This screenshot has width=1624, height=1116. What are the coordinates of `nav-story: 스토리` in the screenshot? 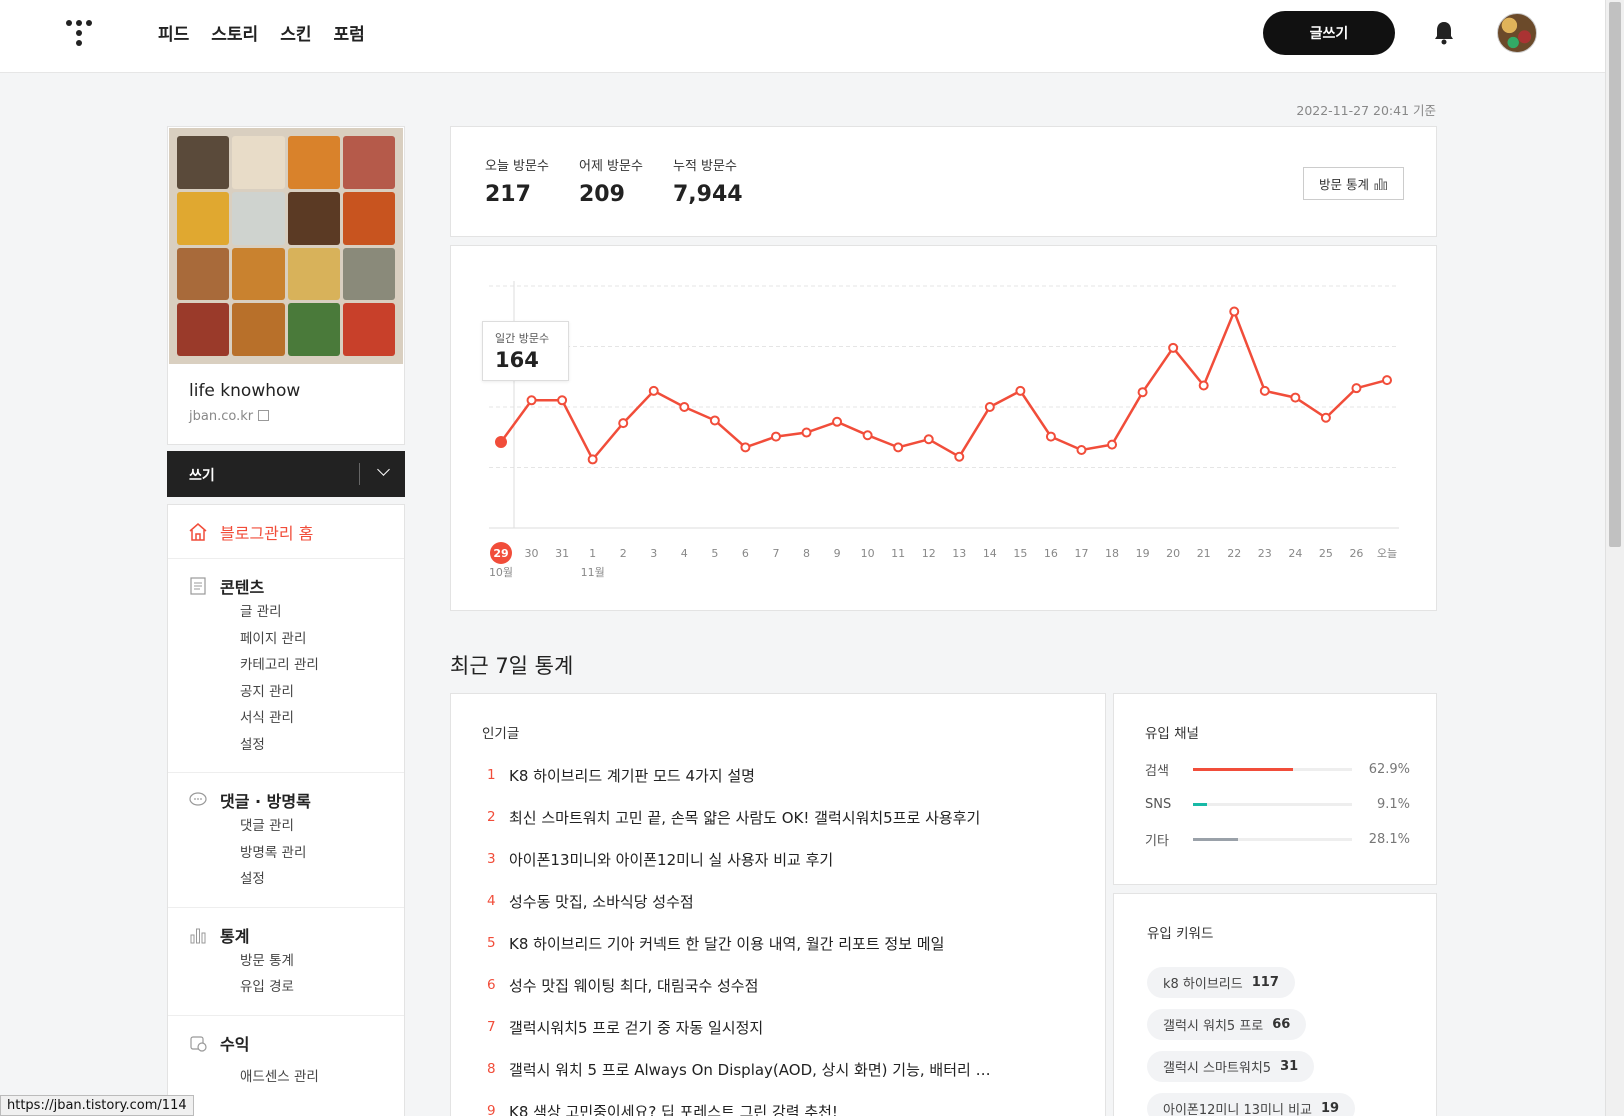 It's located at (234, 32).